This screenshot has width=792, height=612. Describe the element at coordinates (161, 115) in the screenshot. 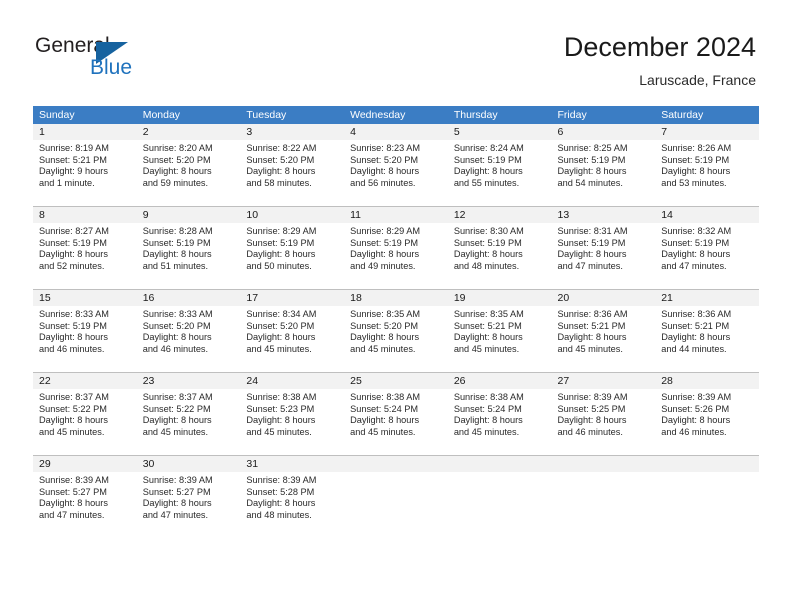

I see `weekday-header-monday: Monday` at that location.